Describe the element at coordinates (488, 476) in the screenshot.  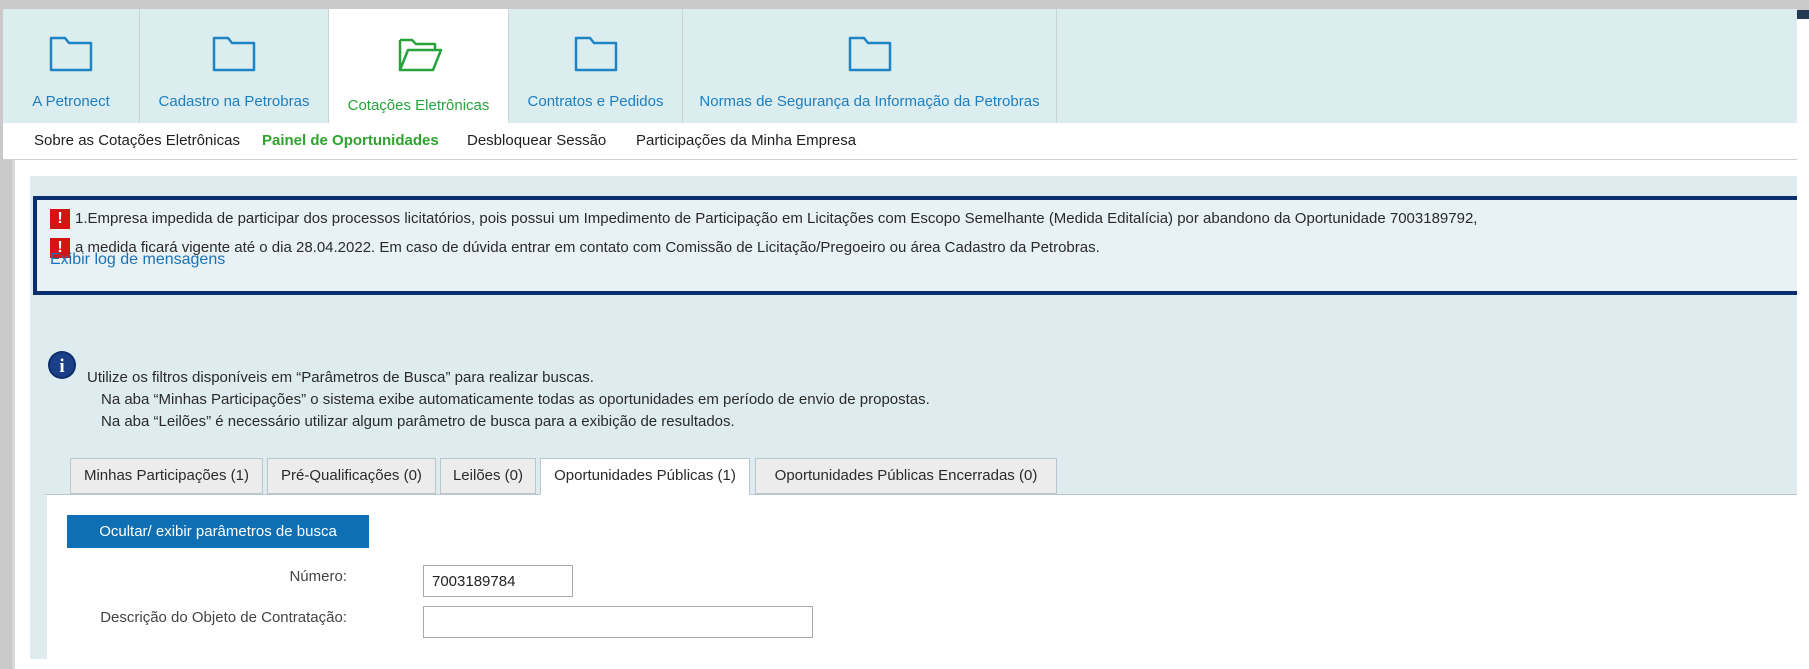
I see `tab-leiloes: Leilões (0)` at that location.